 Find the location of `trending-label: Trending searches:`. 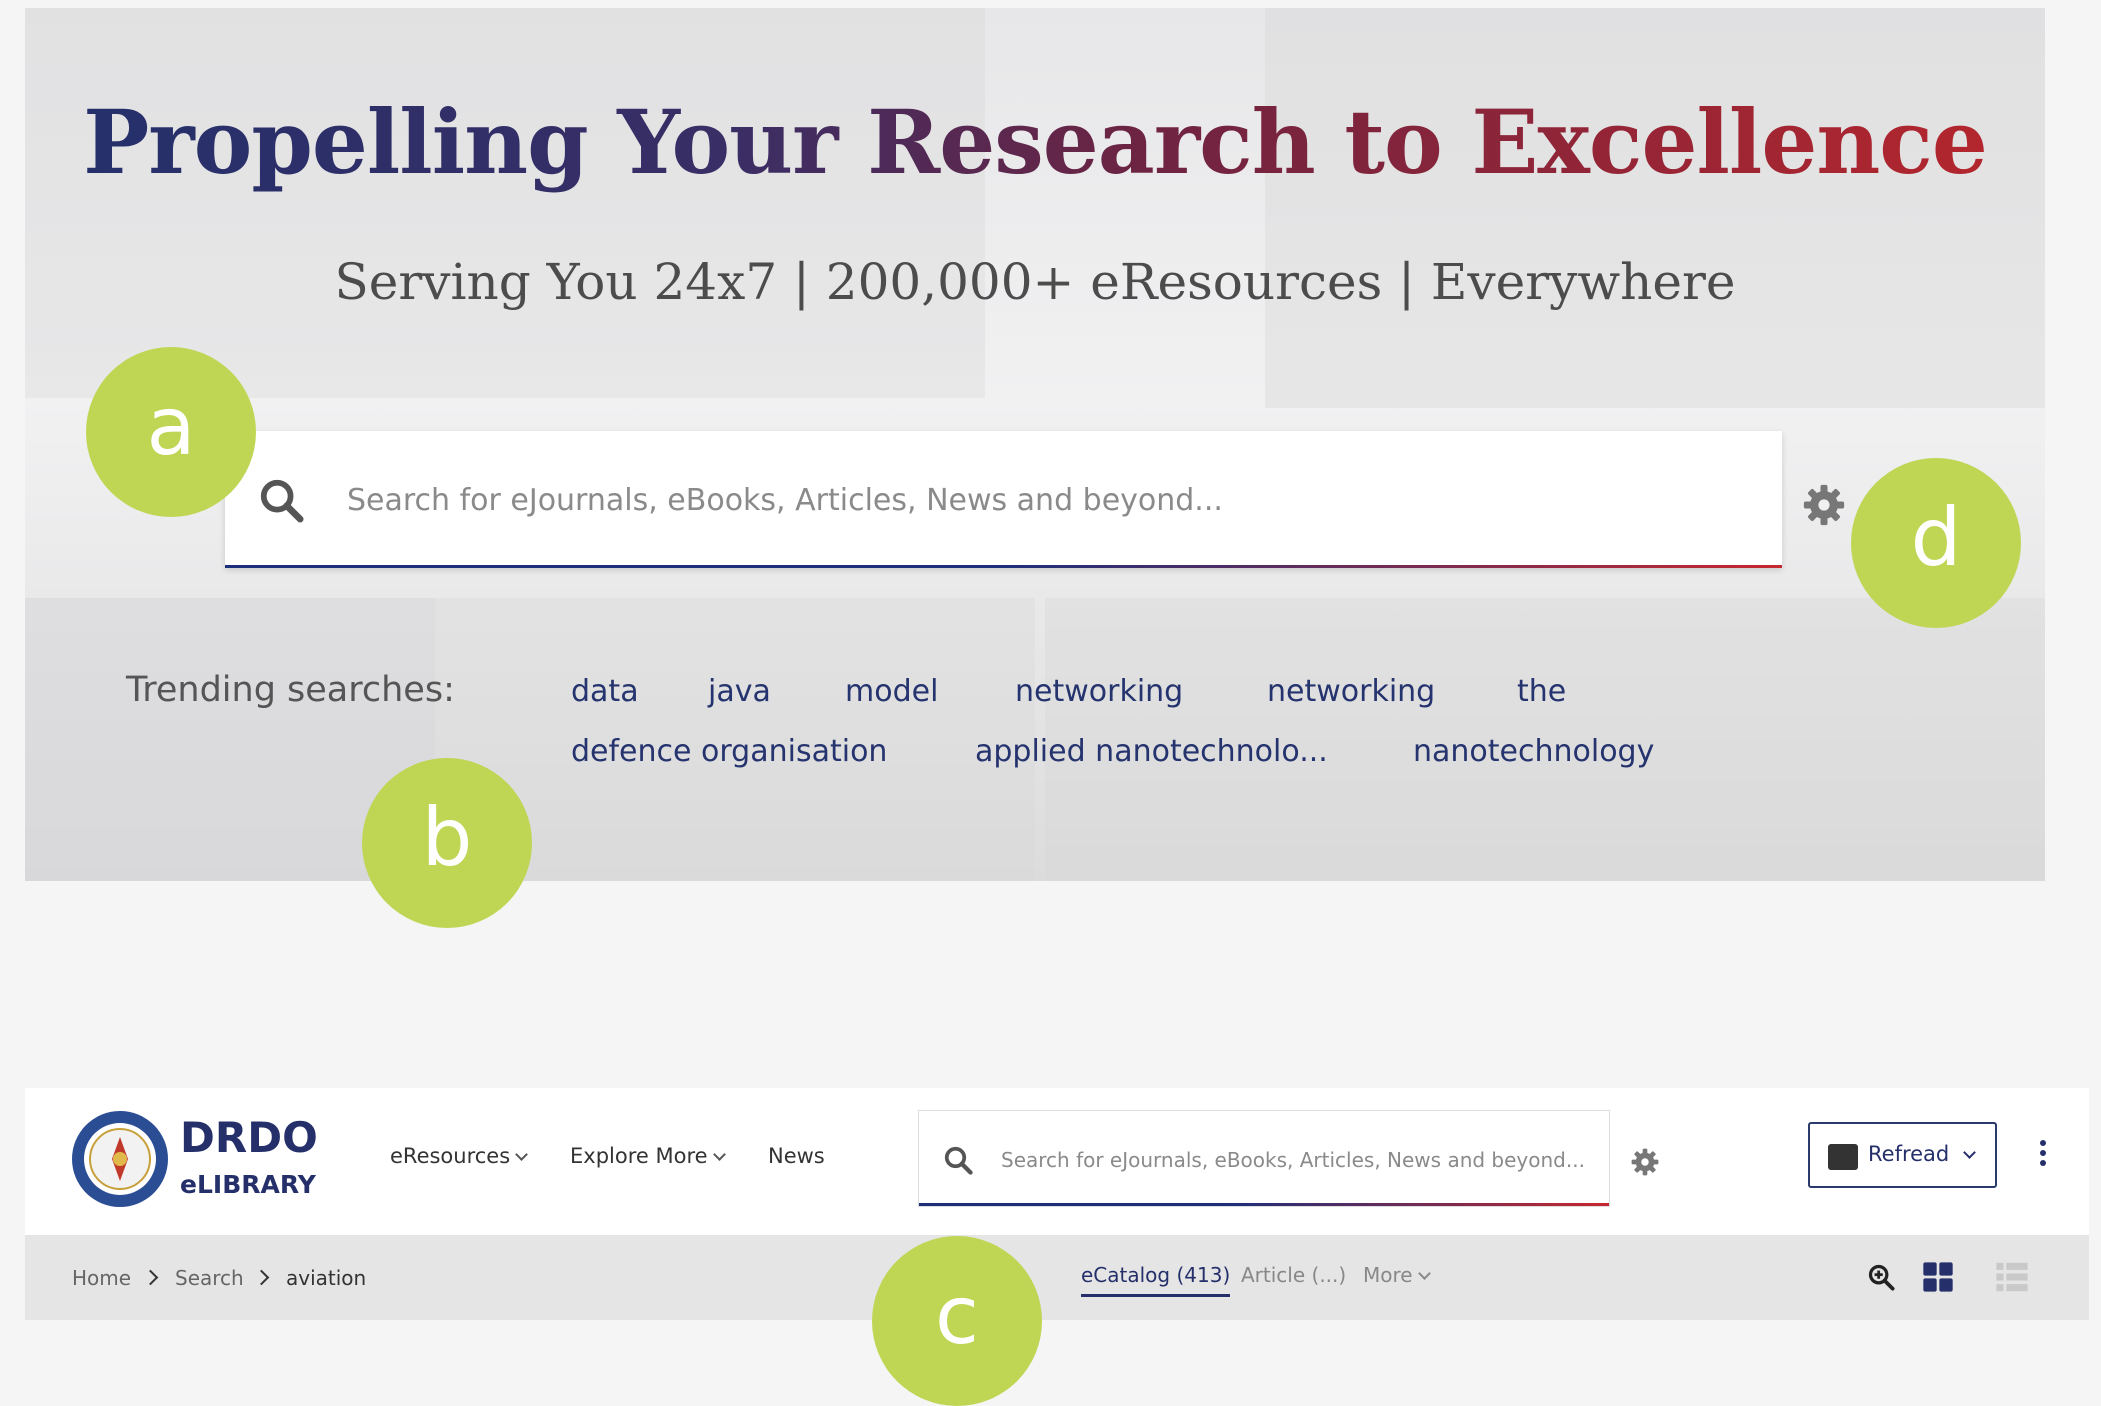

trending-label: Trending searches: is located at coordinates (290, 690).